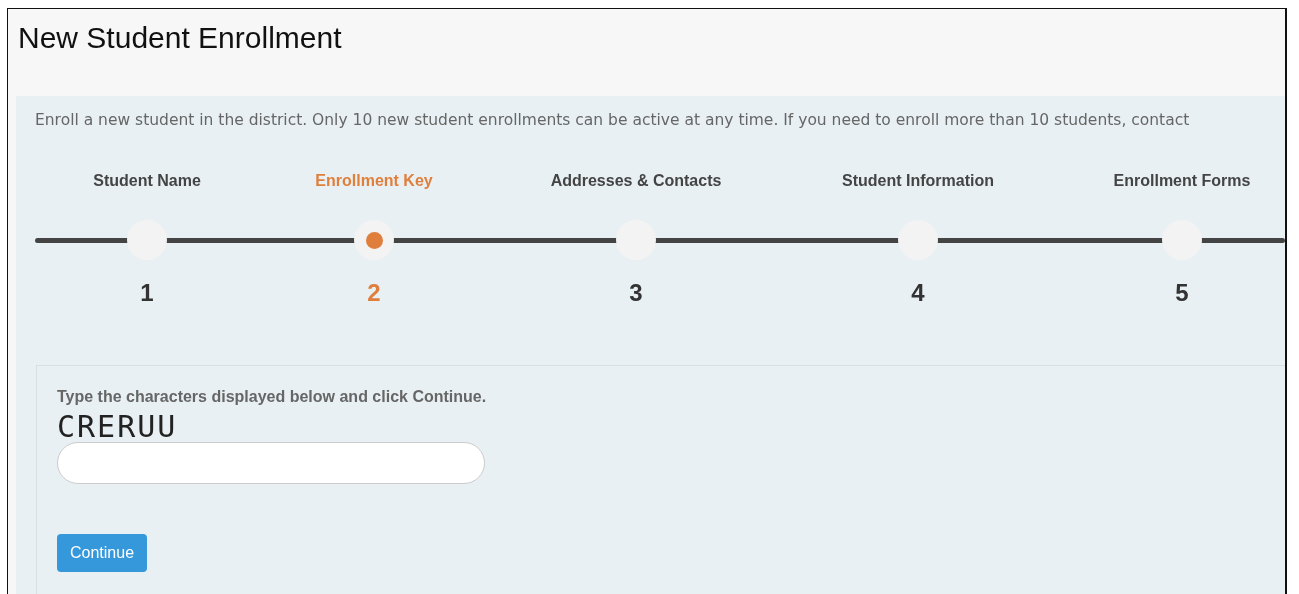 This screenshot has height=594, width=1299. Describe the element at coordinates (147, 181) in the screenshot. I see `step-label: Student Name` at that location.